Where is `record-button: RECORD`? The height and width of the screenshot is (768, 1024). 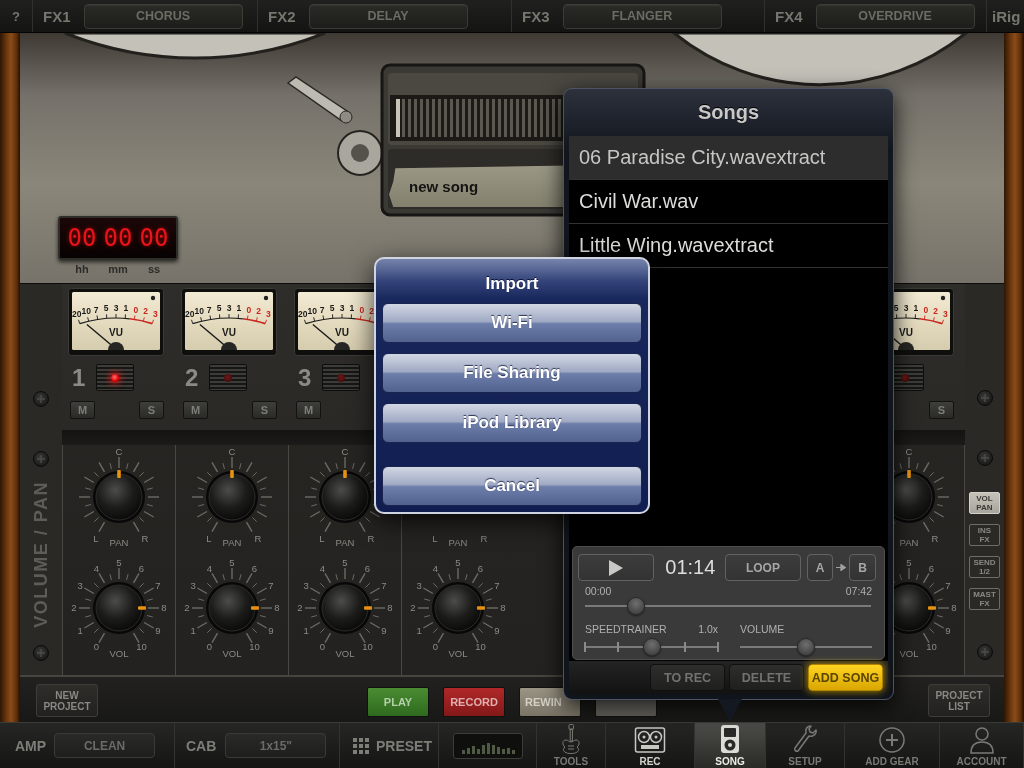
record-button: RECORD is located at coordinates (474, 702).